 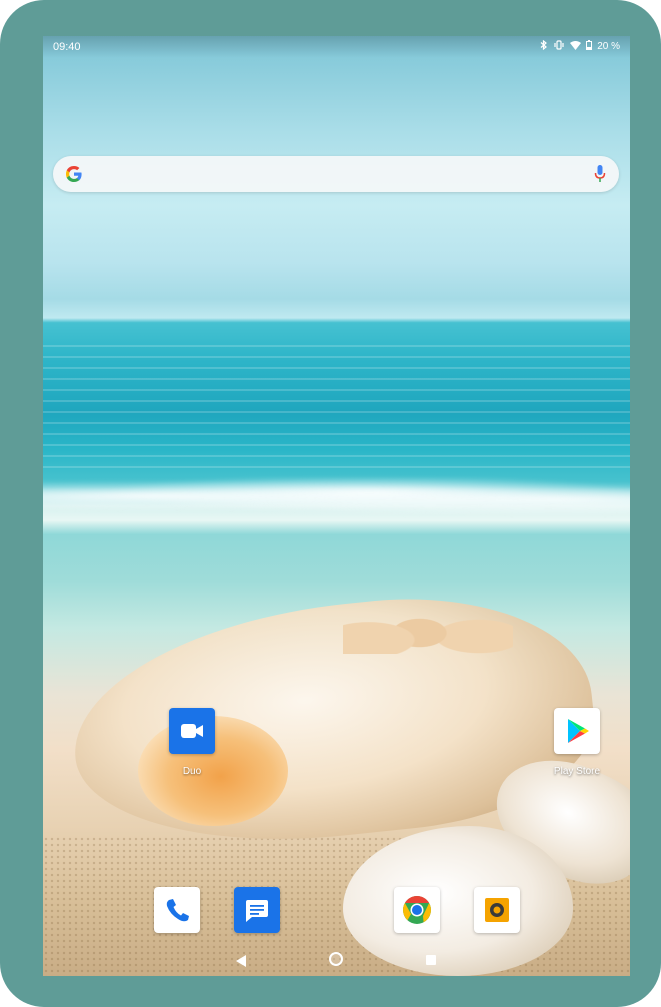 I want to click on navigation-bar, so click(x=336, y=961).